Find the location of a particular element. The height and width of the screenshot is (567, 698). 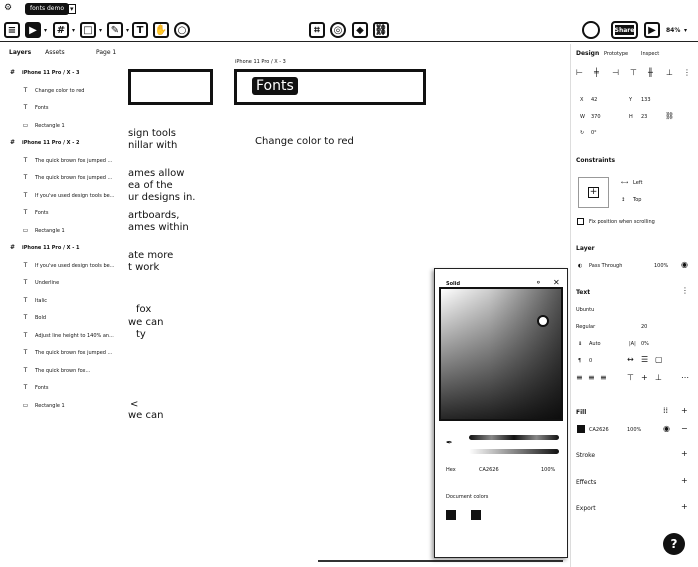

partial-text-line: t work is located at coordinates (143, 268).